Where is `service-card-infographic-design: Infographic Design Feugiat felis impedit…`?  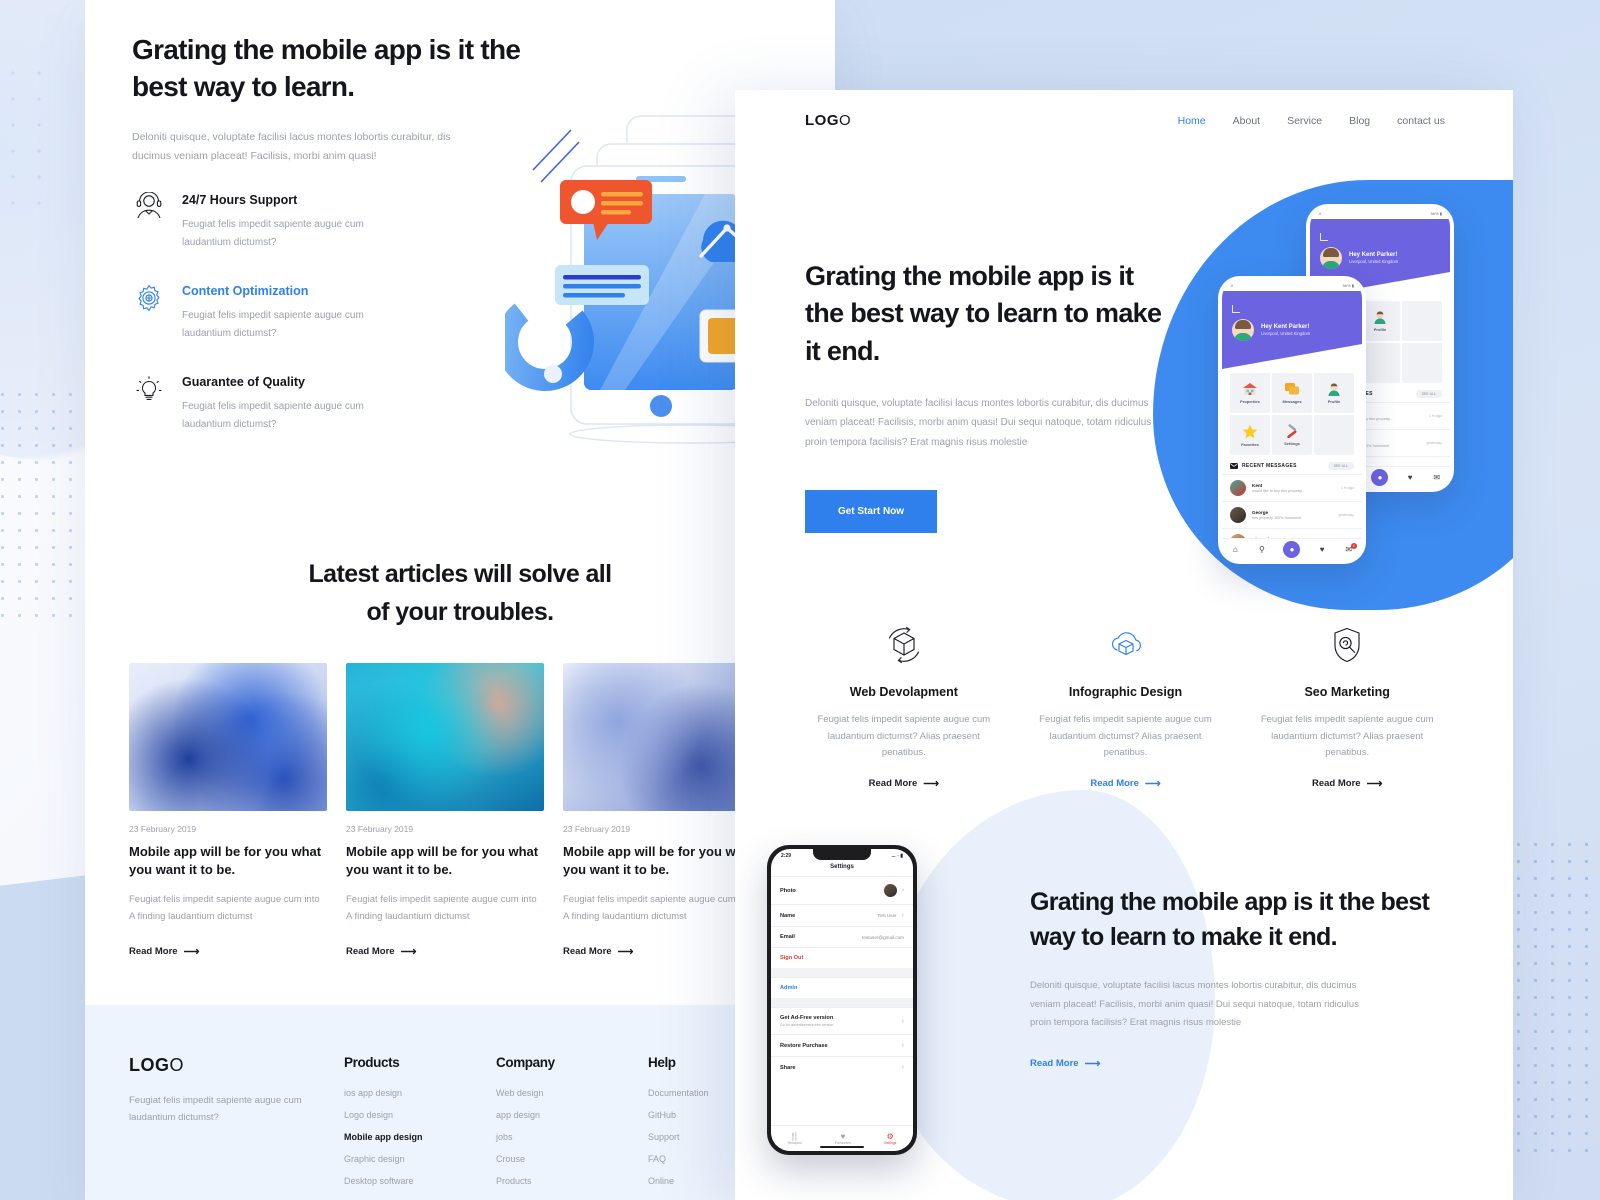
service-card-infographic-design: Infographic Design Feugiat felis impedit… is located at coordinates (1126, 705).